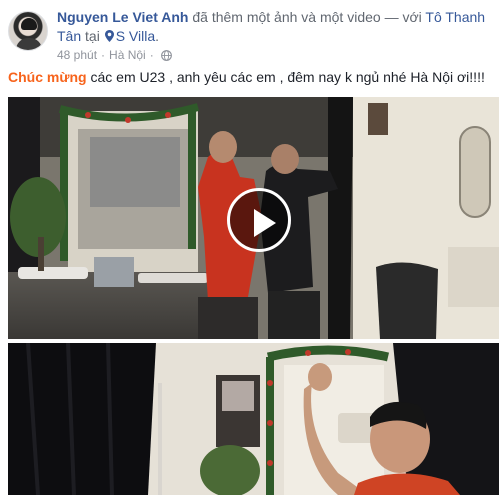  I want to click on action-text: đã thêm một ảnh và một video — với, so click(307, 17).